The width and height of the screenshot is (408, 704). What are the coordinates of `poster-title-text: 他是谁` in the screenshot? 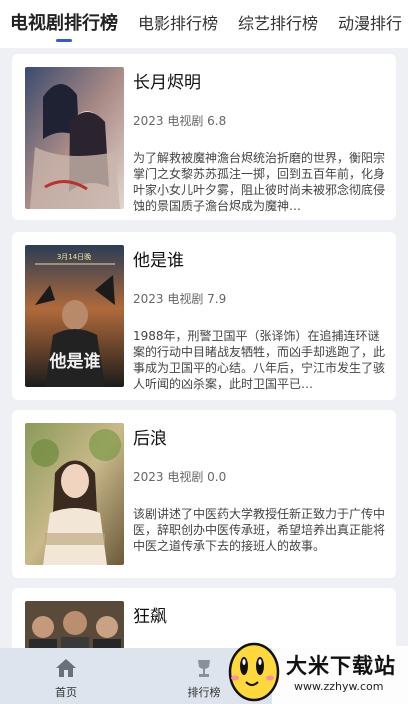 It's located at (75, 361).